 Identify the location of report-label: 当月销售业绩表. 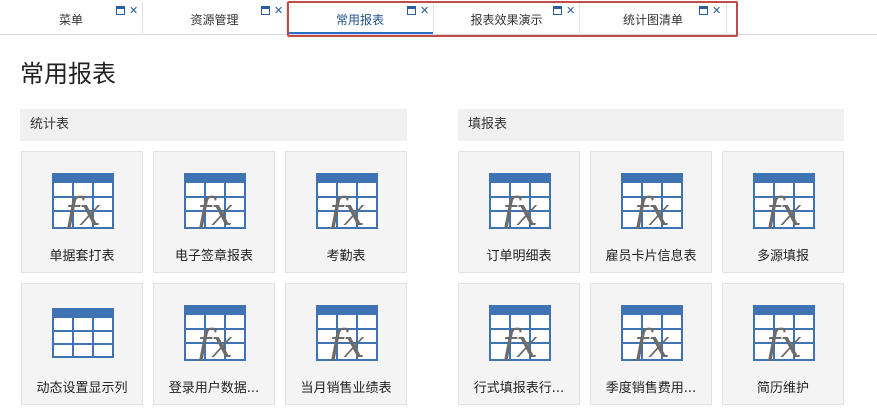
(346, 388).